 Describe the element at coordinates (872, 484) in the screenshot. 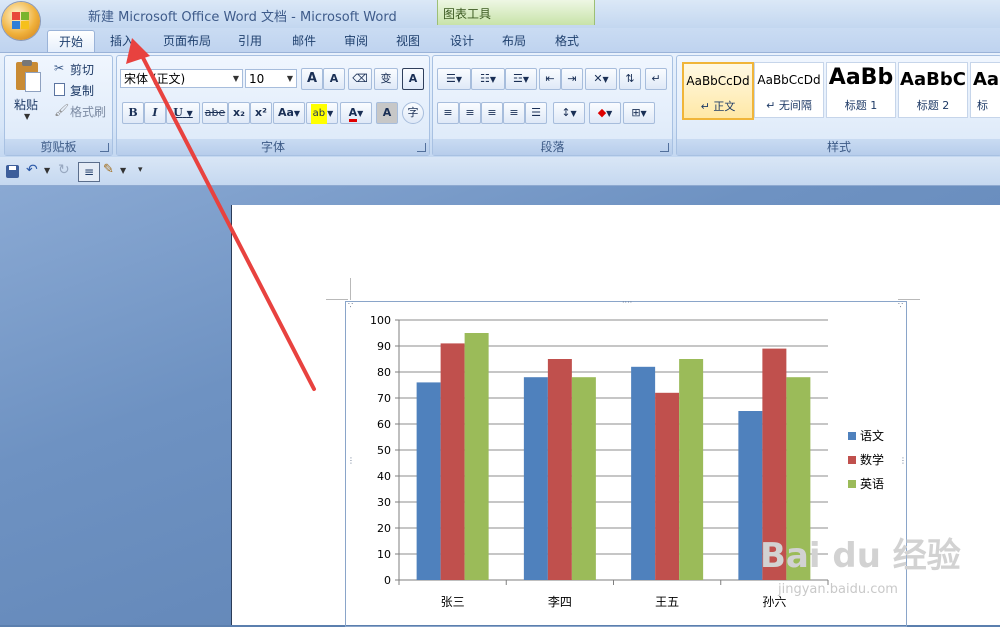

I see `legend-label: 英语` at that location.